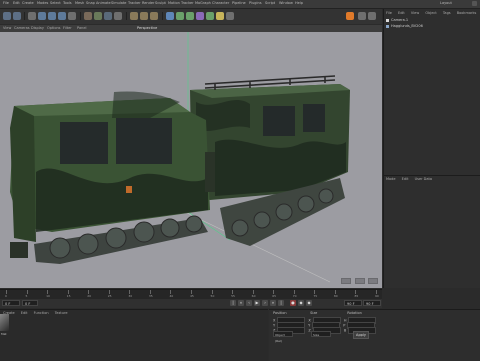  What do you see at coordinates (286, 3) in the screenshot?
I see `menu-window: Window` at bounding box center [286, 3].